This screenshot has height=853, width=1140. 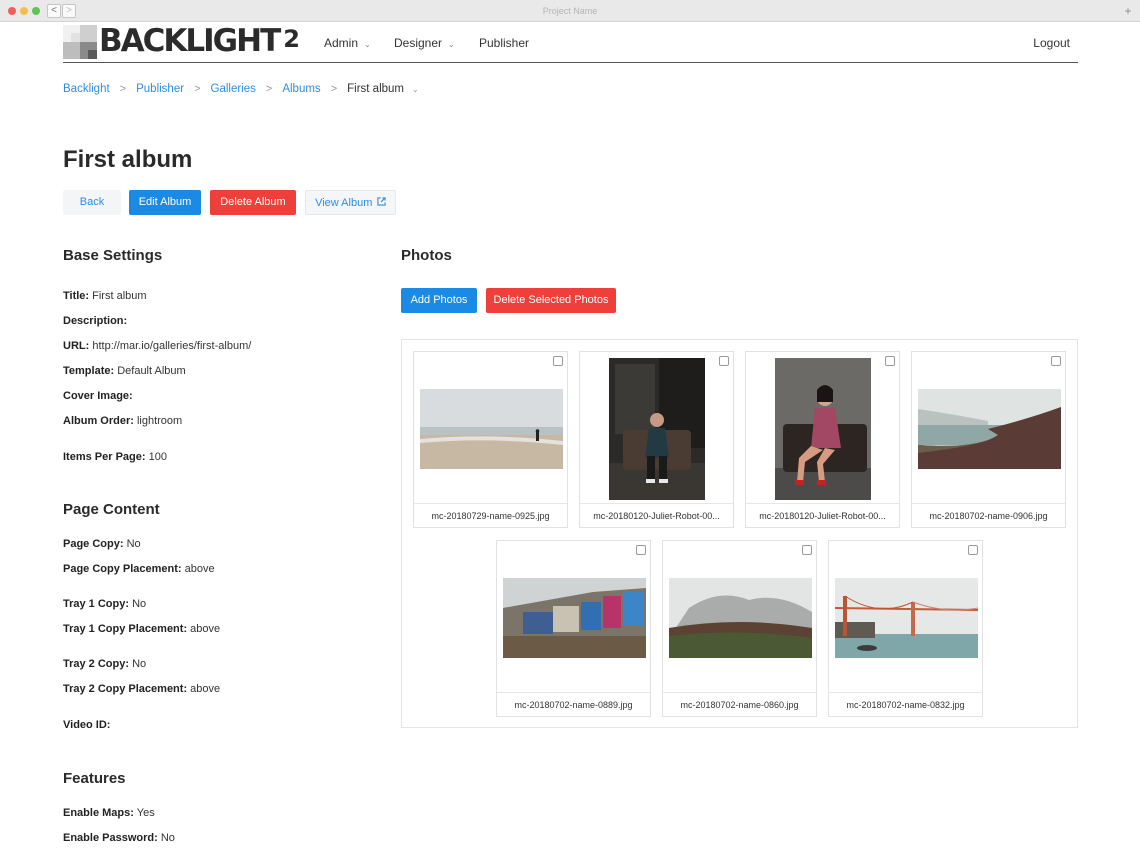 What do you see at coordinates (253, 202) in the screenshot?
I see `delete-album-button: Delete Album` at bounding box center [253, 202].